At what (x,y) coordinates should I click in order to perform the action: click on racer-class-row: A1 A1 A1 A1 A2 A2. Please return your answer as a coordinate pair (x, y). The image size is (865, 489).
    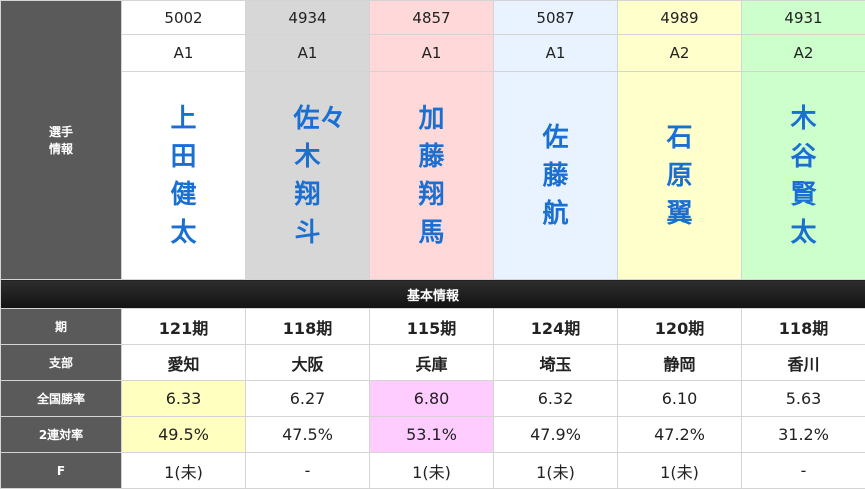
    Looking at the image, I should click on (433, 53).